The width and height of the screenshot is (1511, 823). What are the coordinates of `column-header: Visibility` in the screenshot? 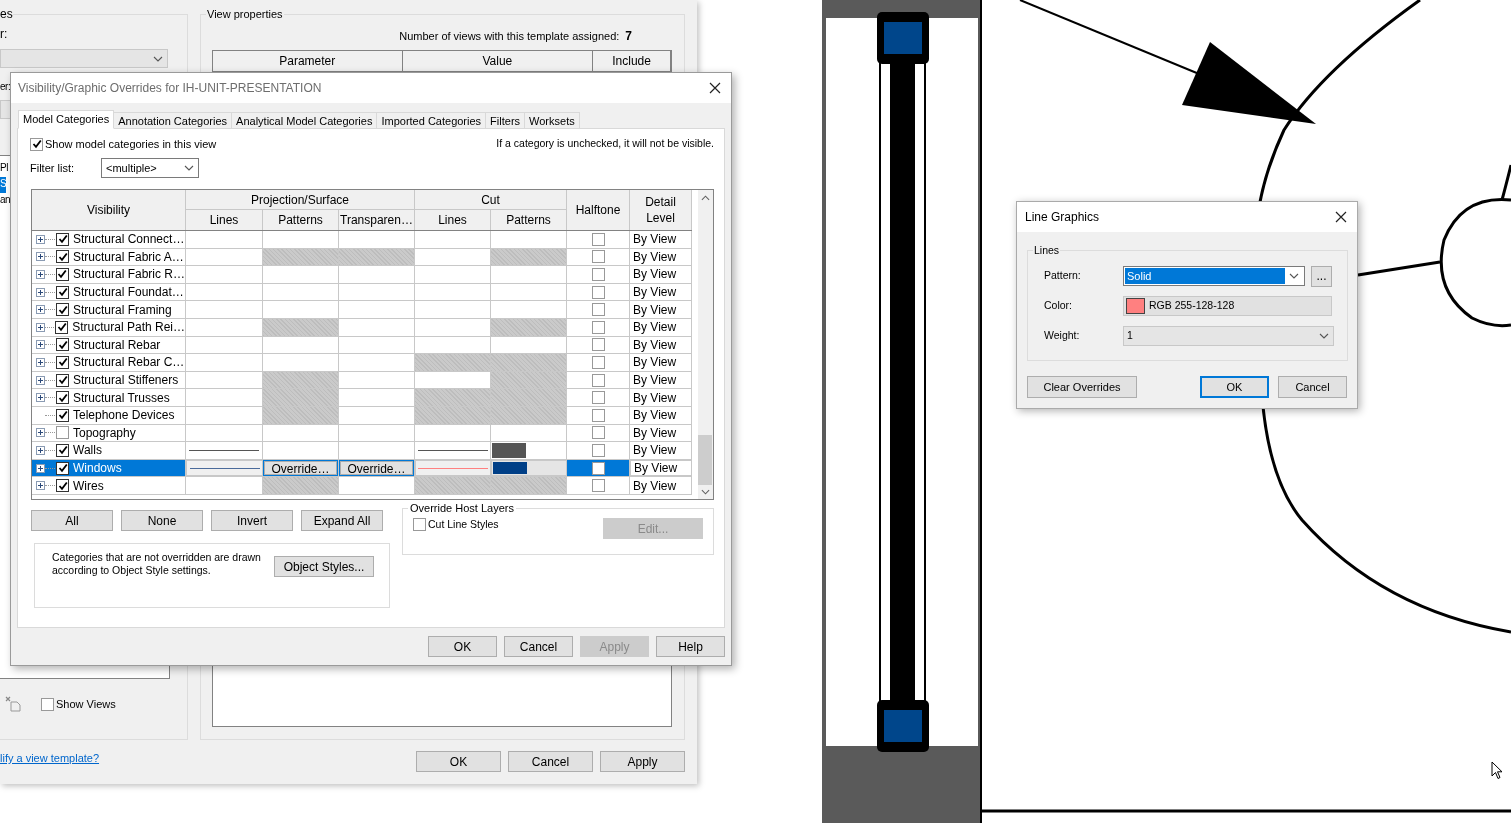 It's located at (109, 210).